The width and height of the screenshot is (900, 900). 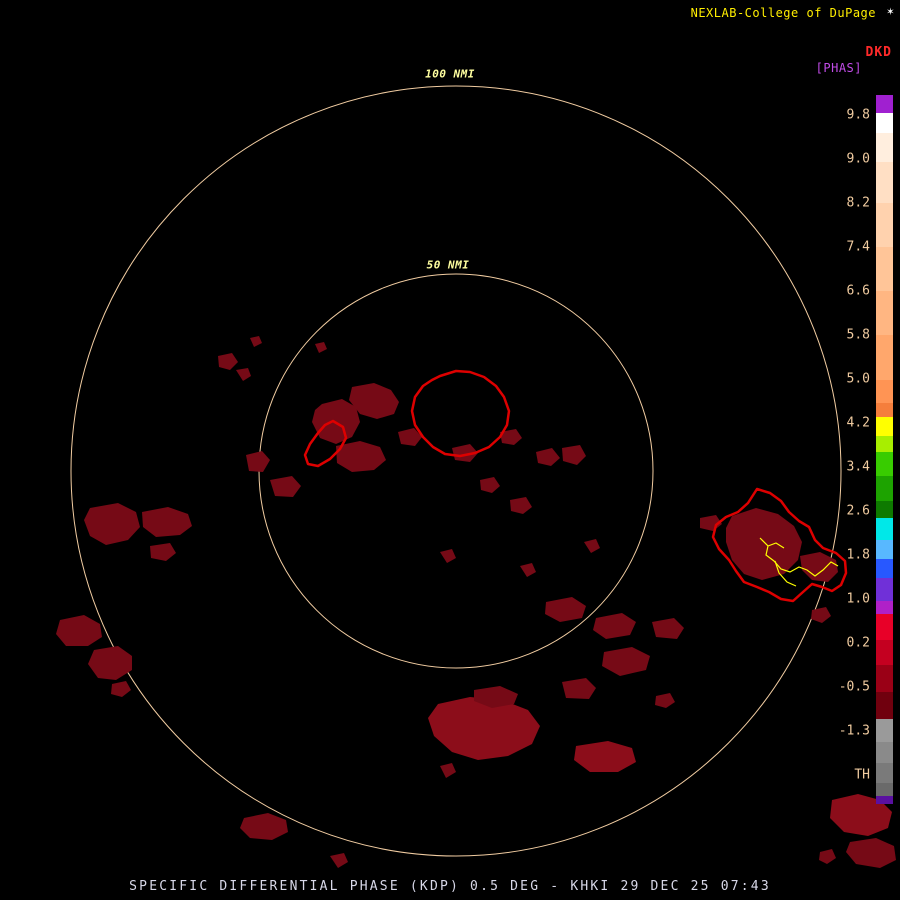 What do you see at coordinates (460, 413) in the screenshot?
I see `island-outline-kauai` at bounding box center [460, 413].